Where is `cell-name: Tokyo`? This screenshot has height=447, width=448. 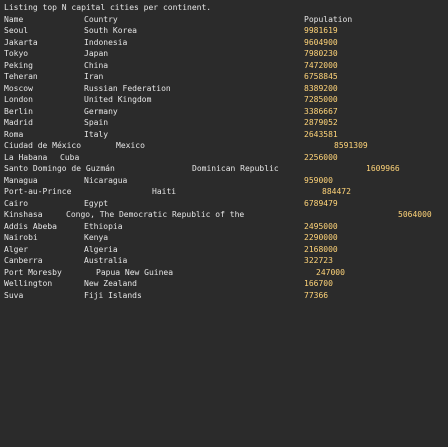
cell-name: Tokyo is located at coordinates (16, 53).